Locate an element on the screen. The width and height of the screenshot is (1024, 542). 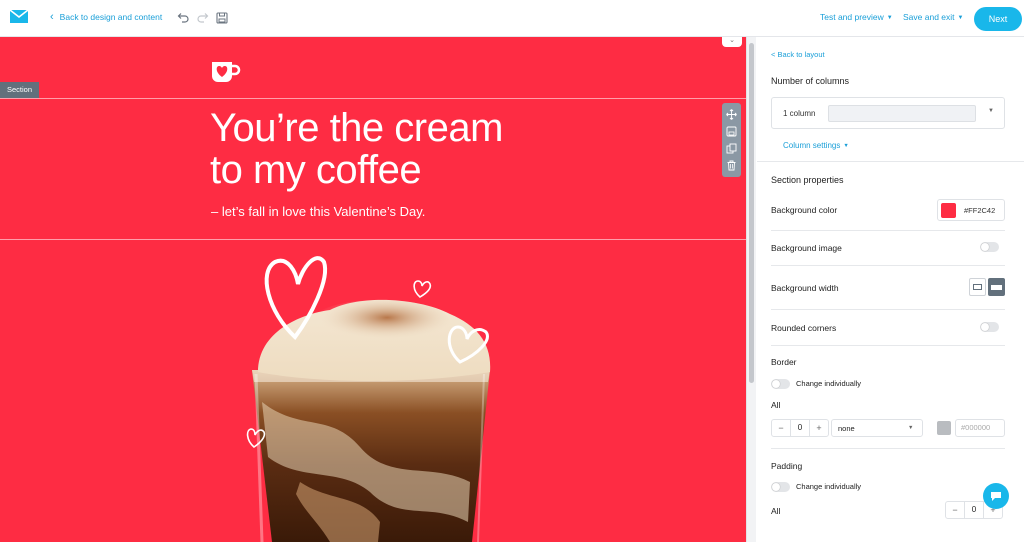
border-width-stepper: − 0 + is located at coordinates (800, 428).